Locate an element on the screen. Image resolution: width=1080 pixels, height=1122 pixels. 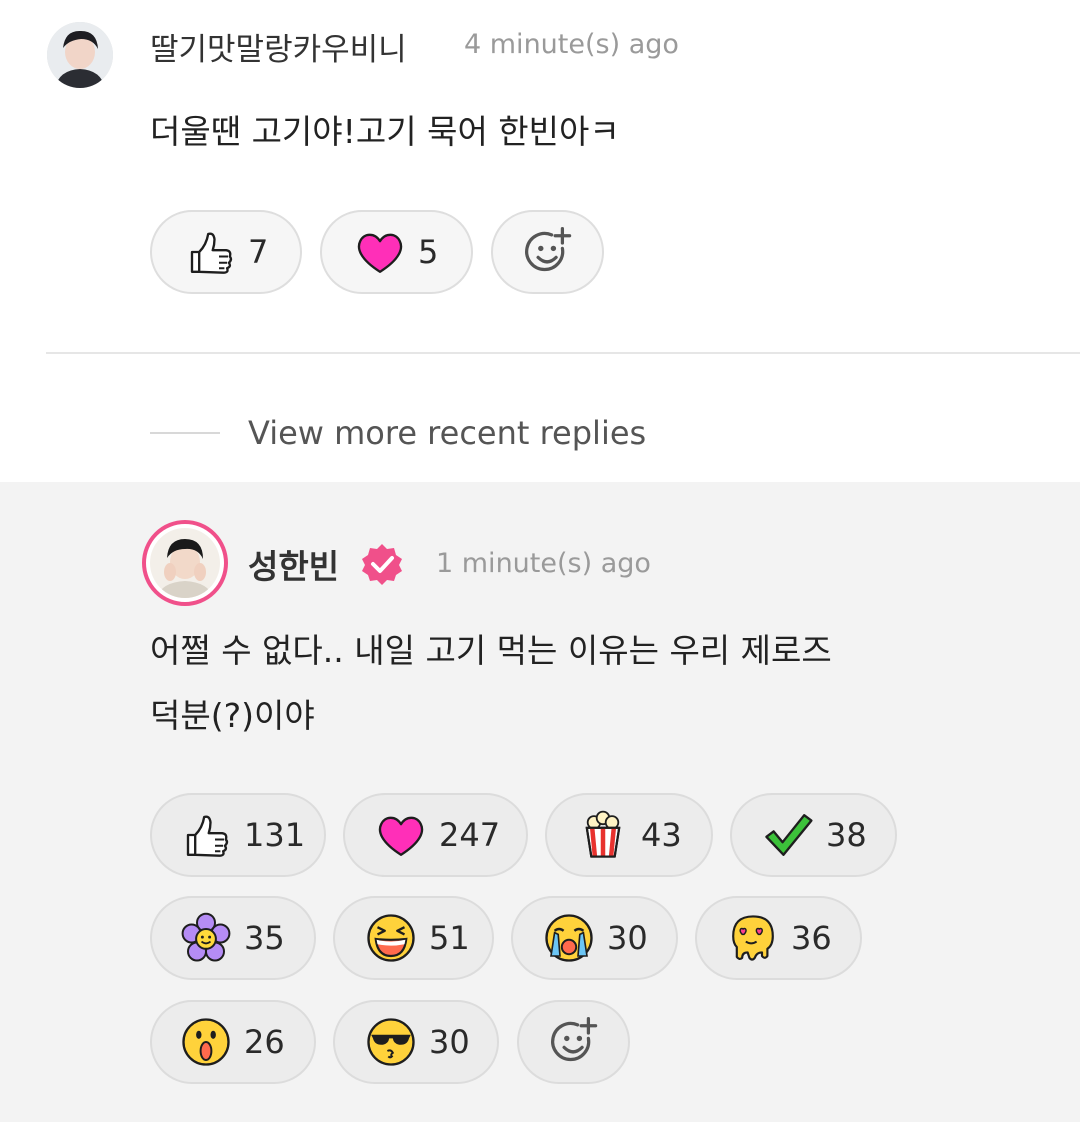
reaction-count: 35 is located at coordinates (264, 938).